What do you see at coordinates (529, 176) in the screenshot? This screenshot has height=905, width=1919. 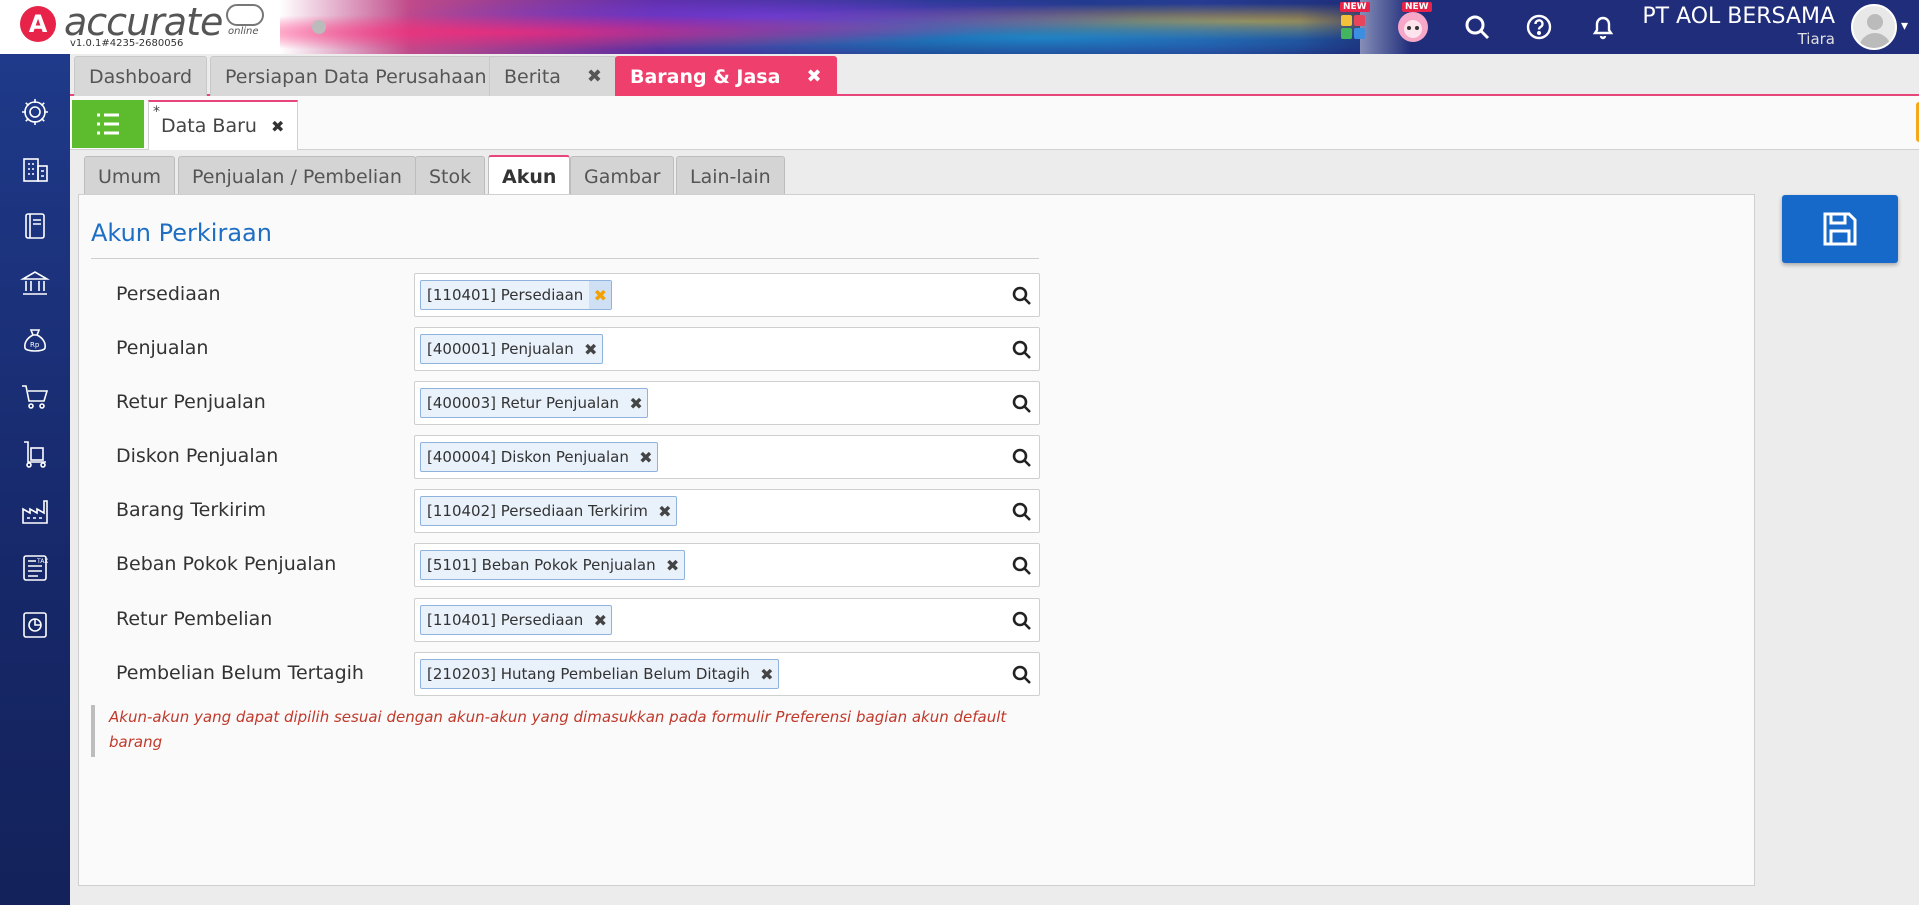 I see `form-tab-akun: Akun` at bounding box center [529, 176].